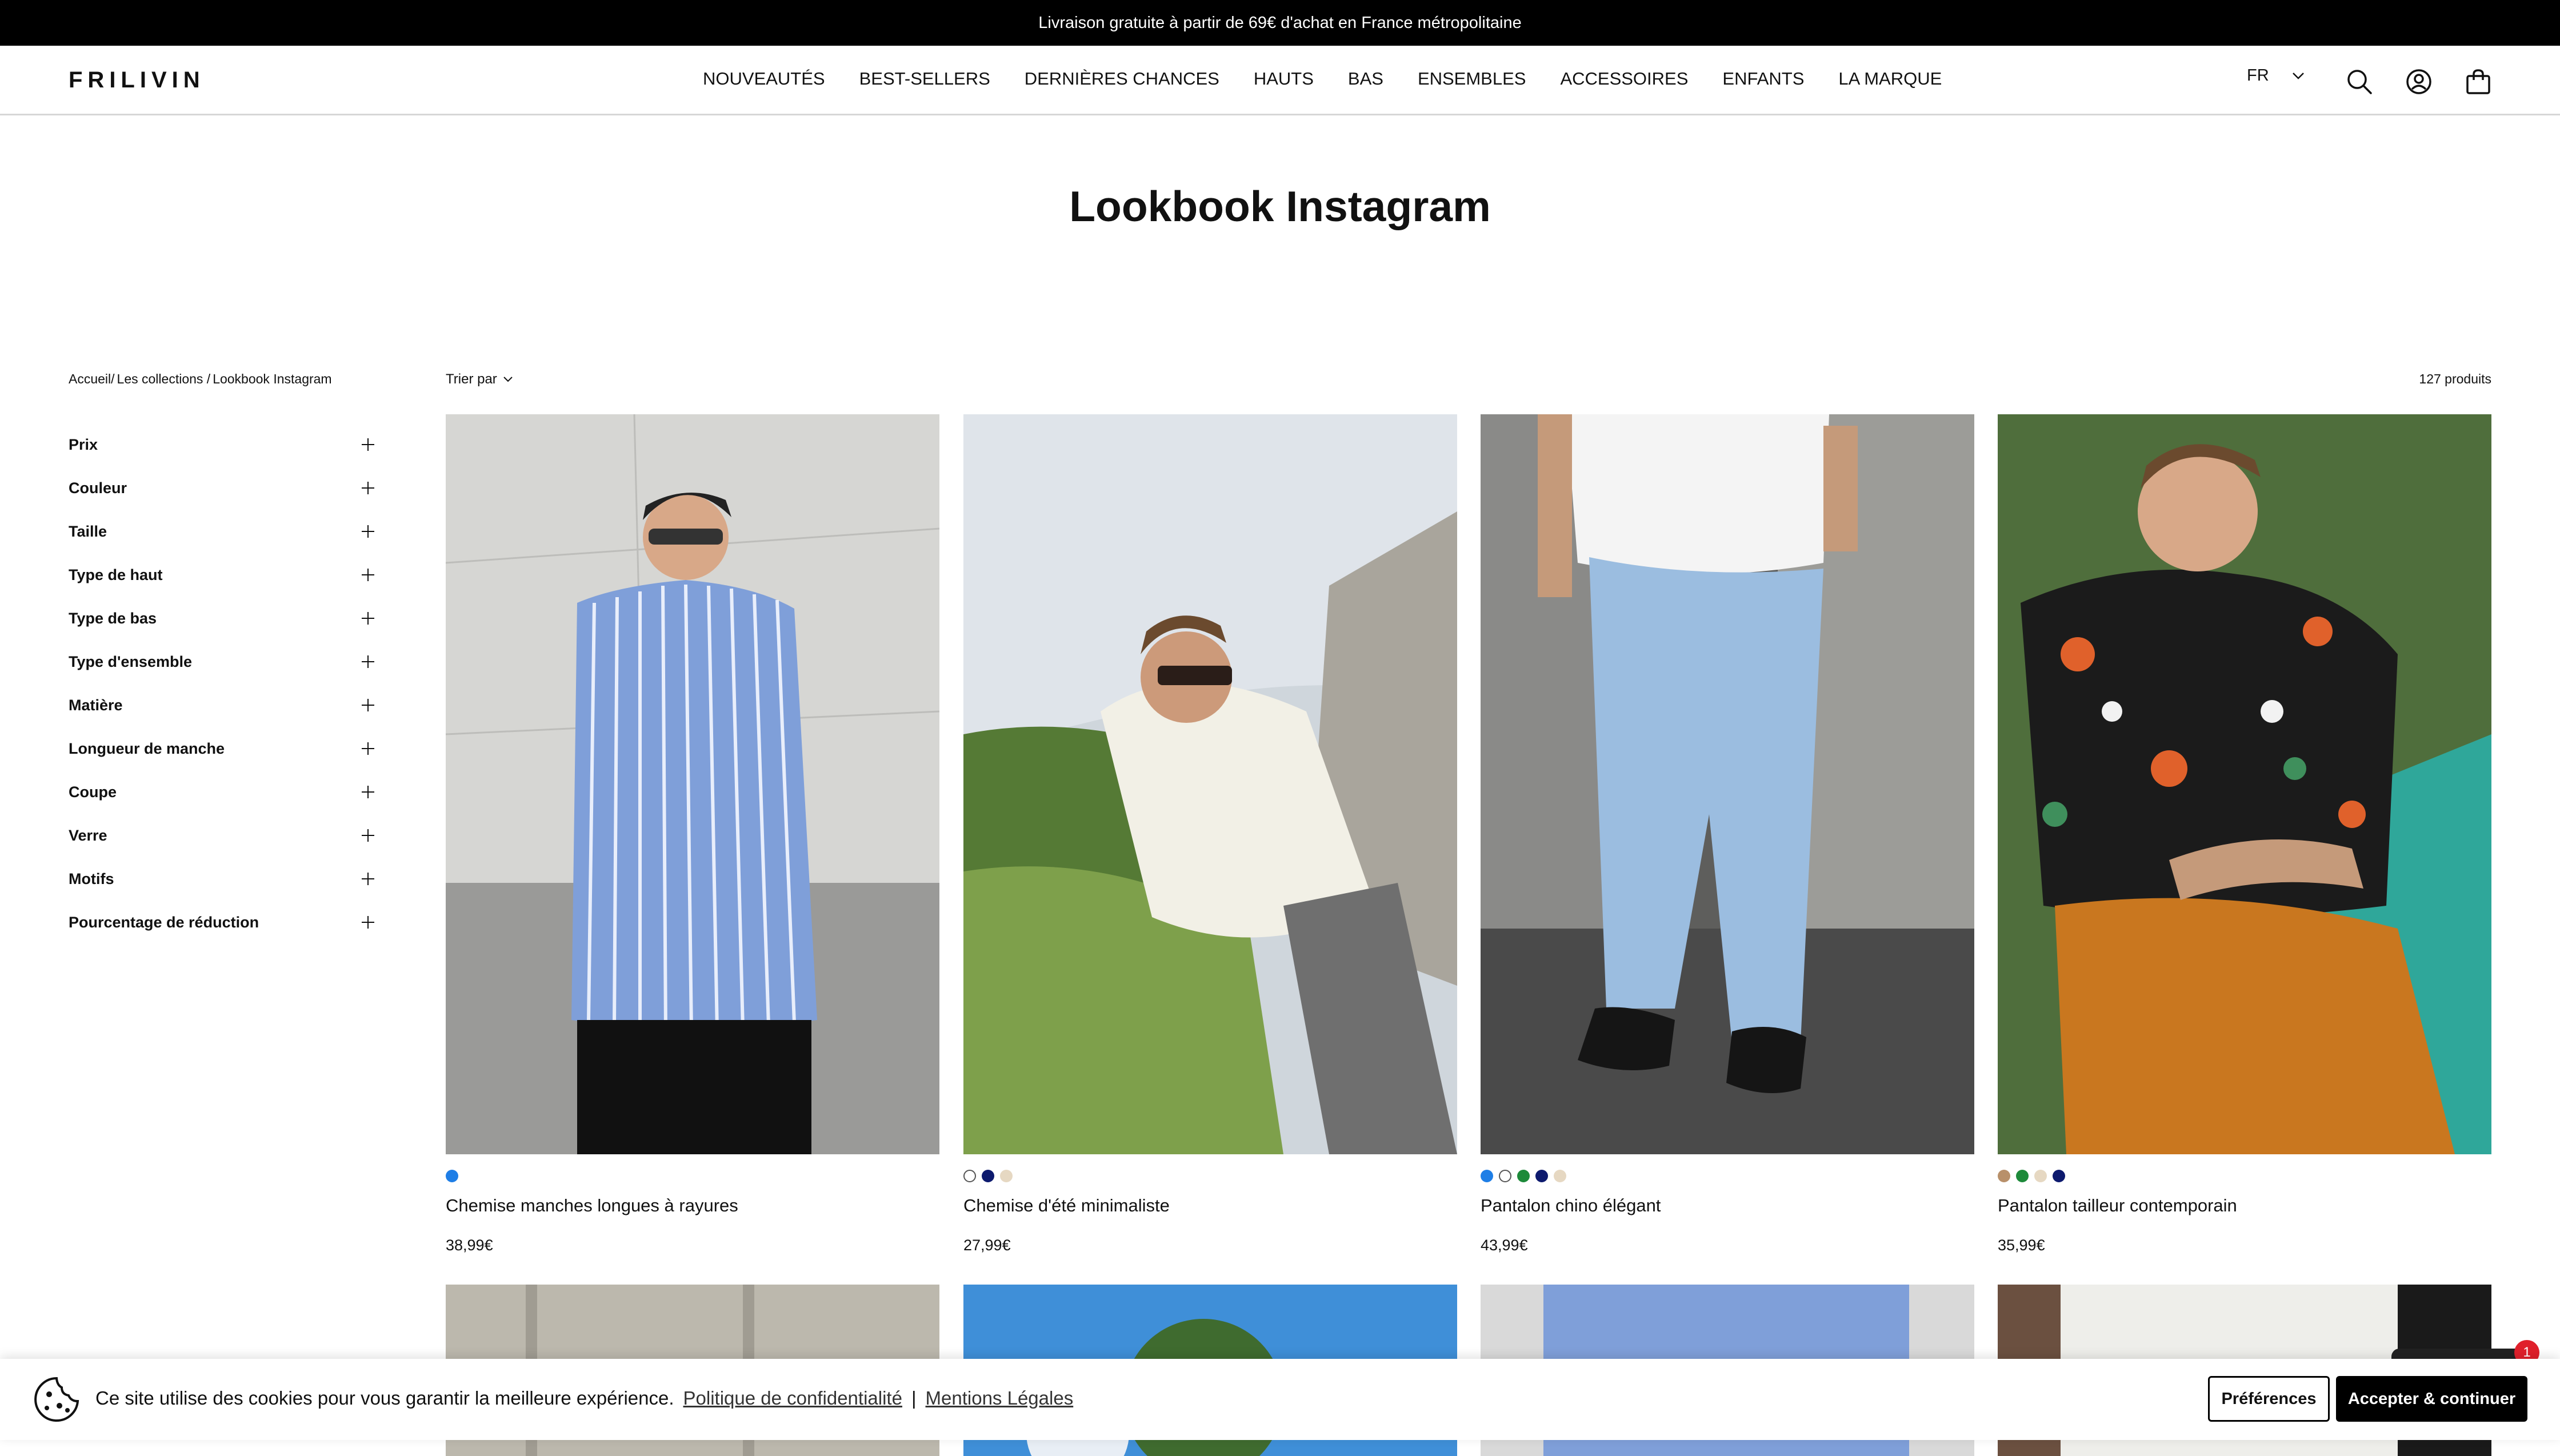 Image resolution: width=2560 pixels, height=1456 pixels. I want to click on product-price: 38,99€, so click(469, 1245).